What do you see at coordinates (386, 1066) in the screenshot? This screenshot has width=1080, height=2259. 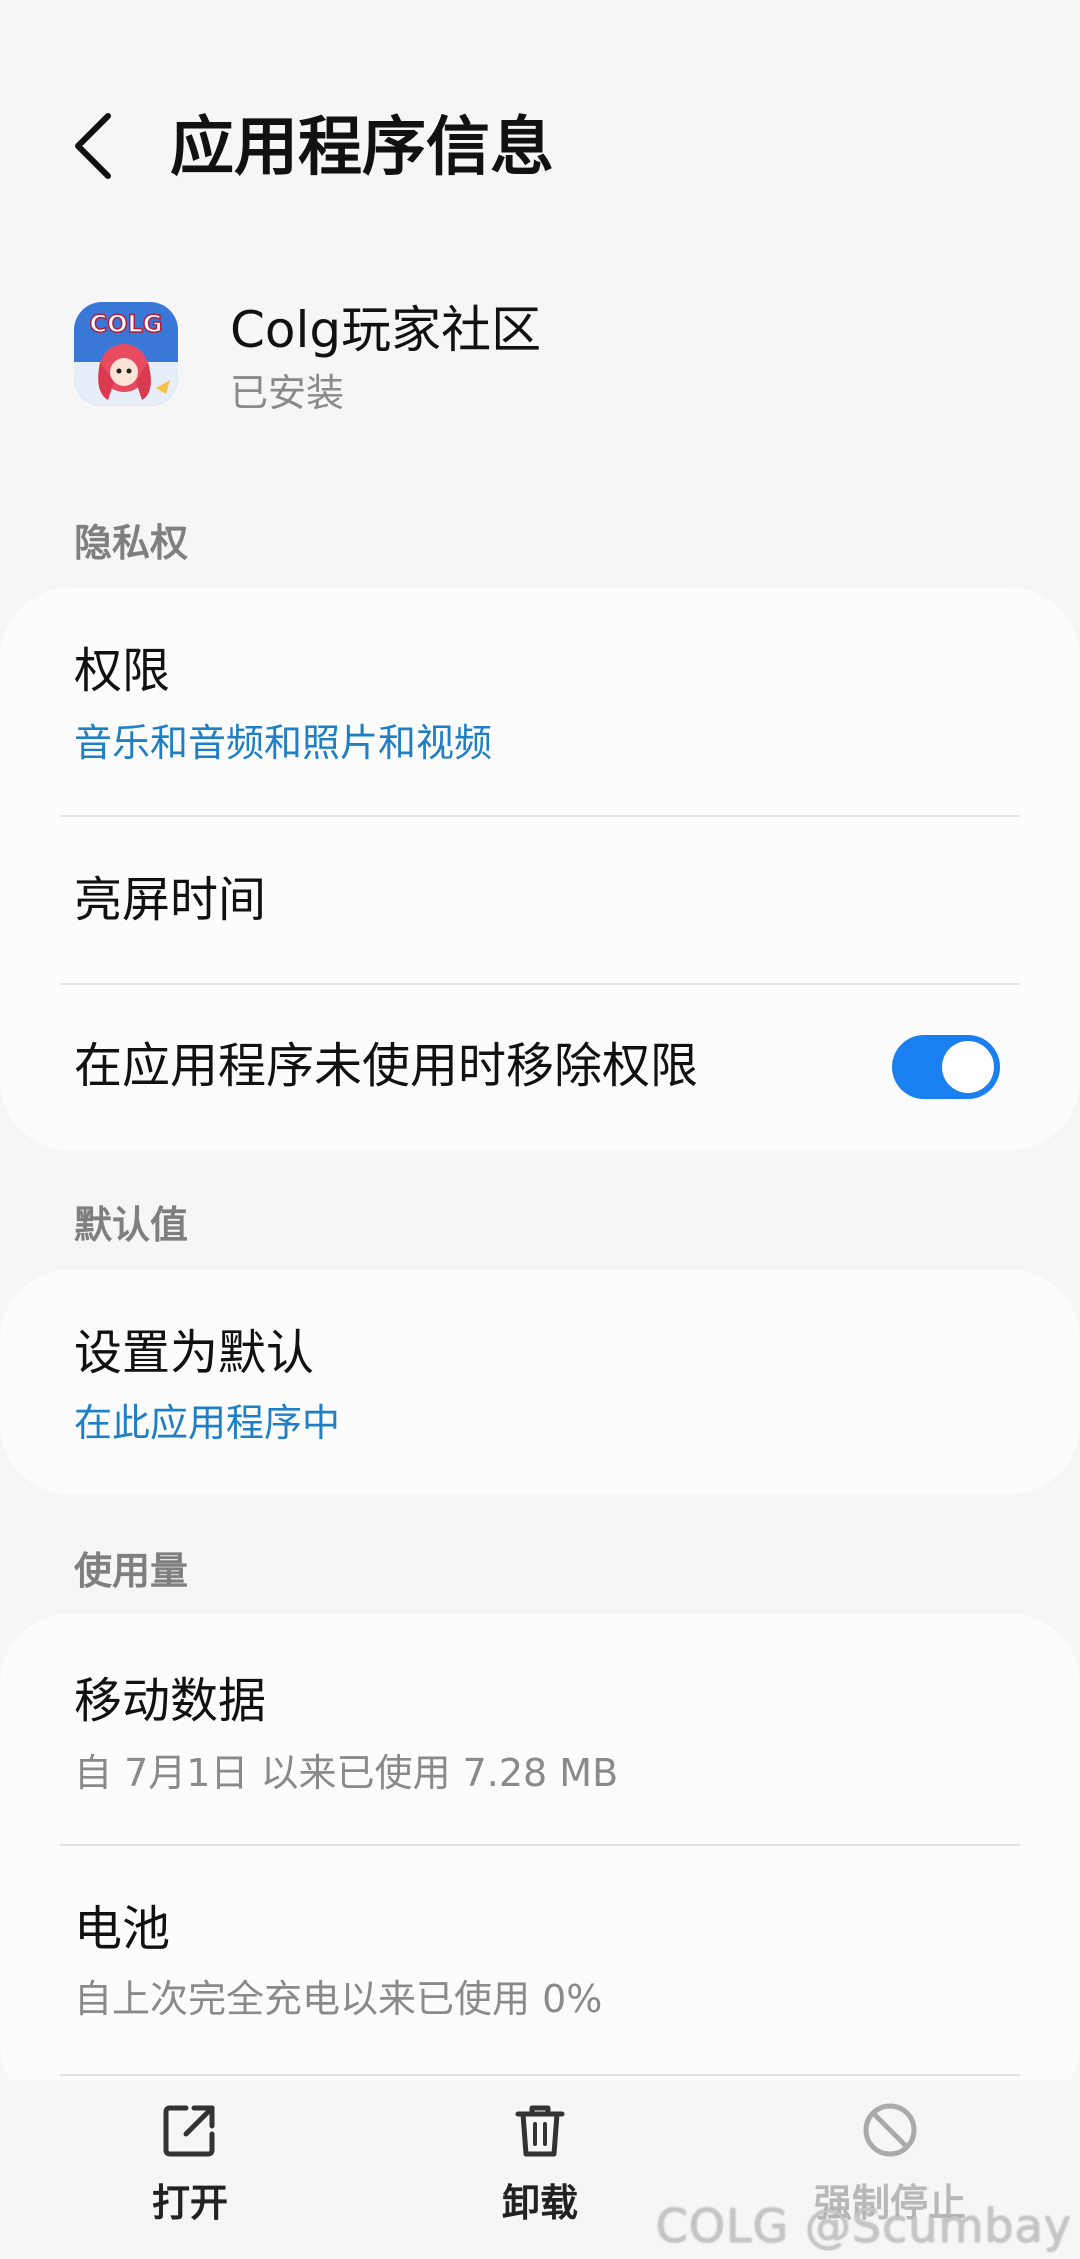 I see `remove-permissions-title: 在应用程序未使用时移除权限` at bounding box center [386, 1066].